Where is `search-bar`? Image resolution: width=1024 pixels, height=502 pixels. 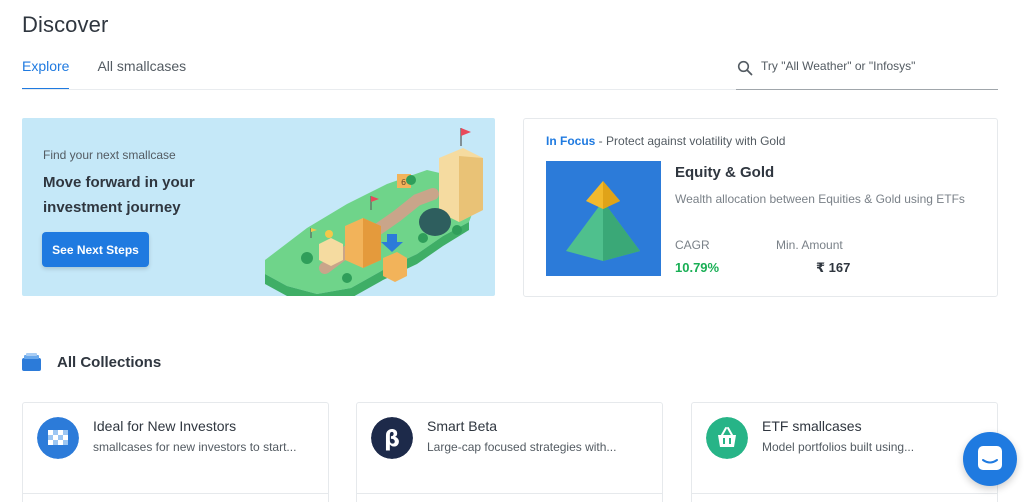
search-bar is located at coordinates (867, 73).